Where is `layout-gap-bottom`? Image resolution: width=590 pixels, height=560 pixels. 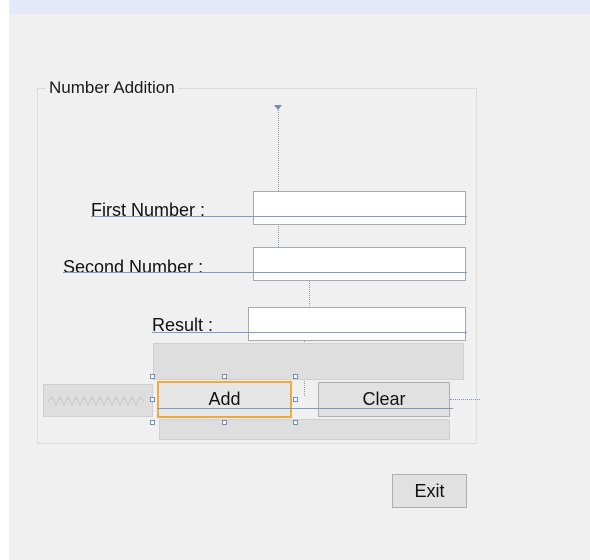
layout-gap-bottom is located at coordinates (304, 429).